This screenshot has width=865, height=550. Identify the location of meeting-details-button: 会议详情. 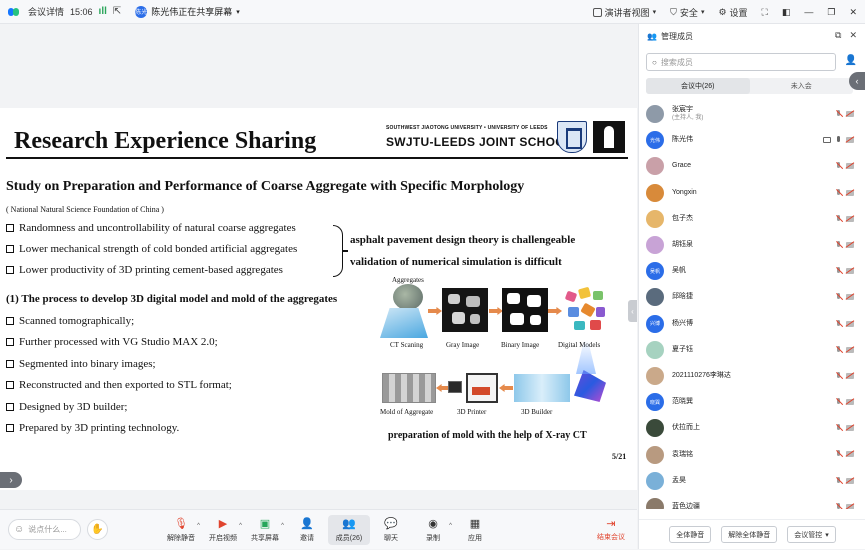
(46, 11).